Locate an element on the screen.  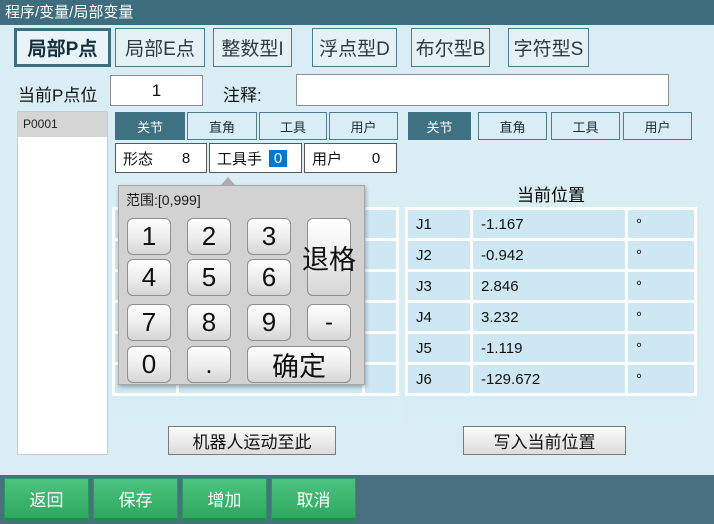
coord-tab-user-right: 用户 is located at coordinates (657, 126).